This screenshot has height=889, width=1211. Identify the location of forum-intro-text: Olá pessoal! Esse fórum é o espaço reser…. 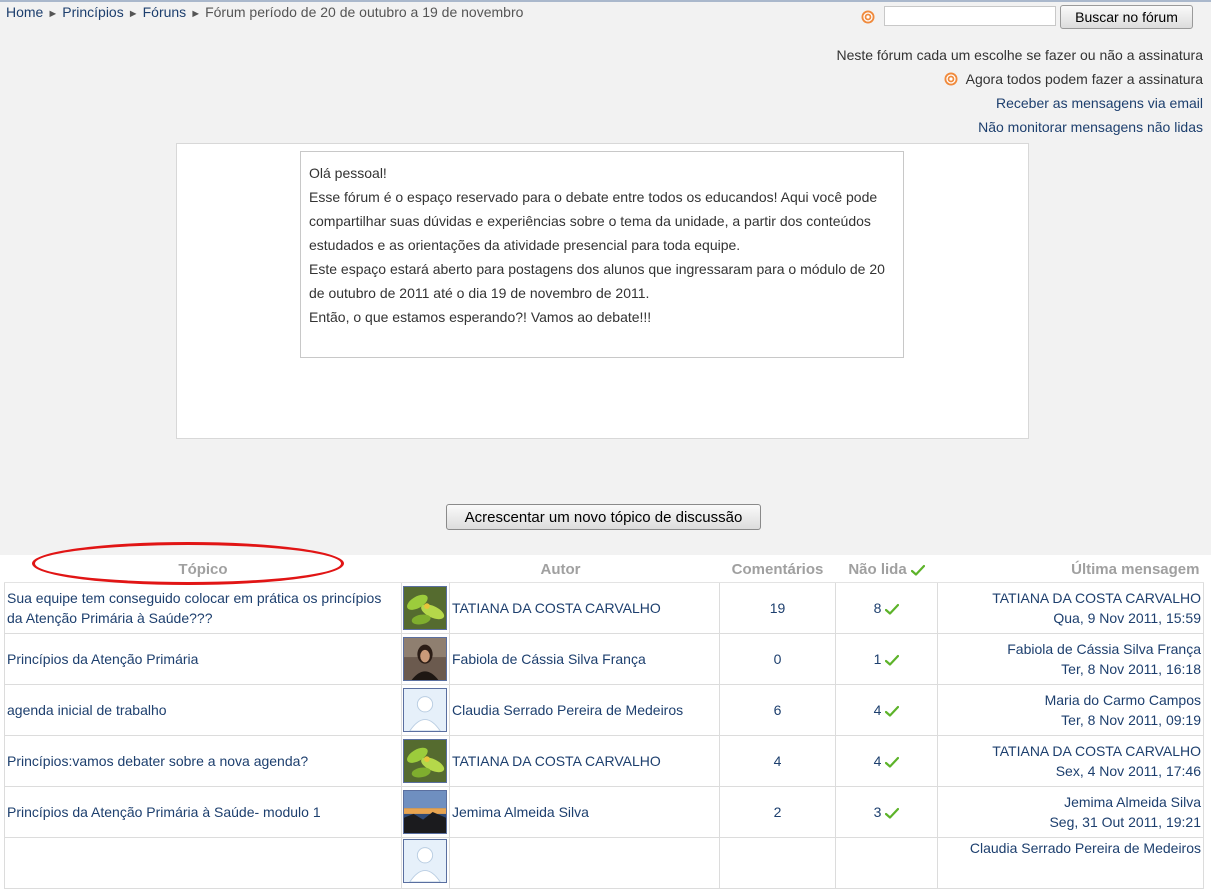
(602, 254).